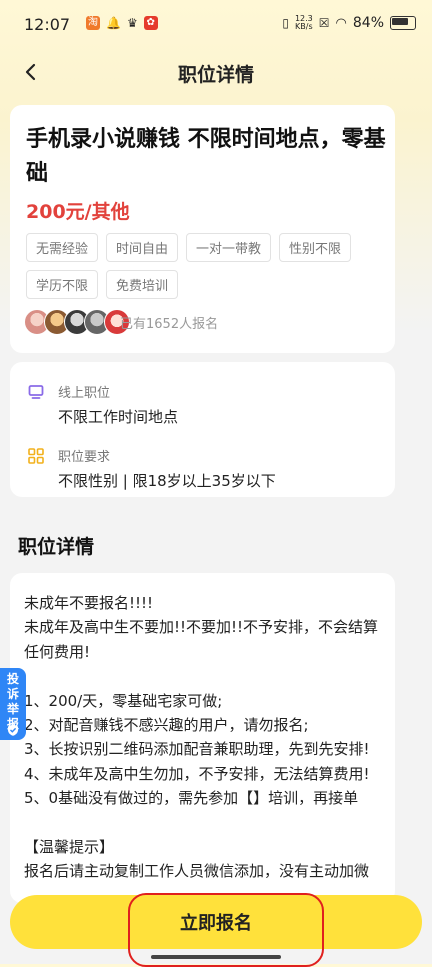 The image size is (432, 967). Describe the element at coordinates (113, 23) in the screenshot. I see `bell-icon: 🔔` at that location.